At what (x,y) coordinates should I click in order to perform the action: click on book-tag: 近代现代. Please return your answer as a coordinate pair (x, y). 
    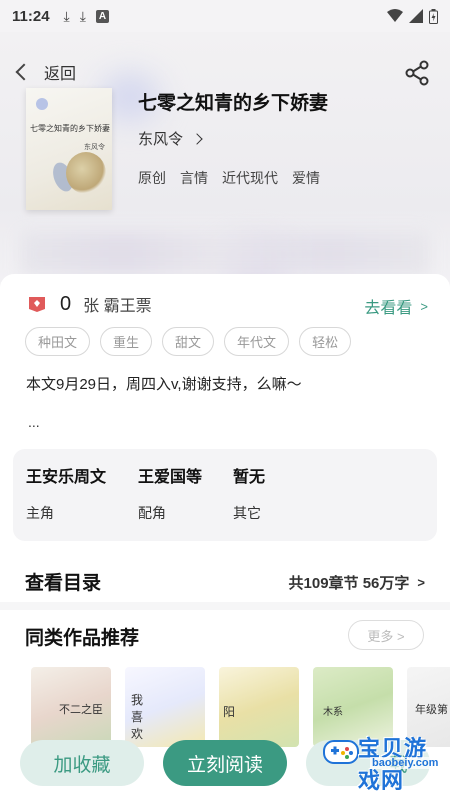
    Looking at the image, I should click on (250, 178).